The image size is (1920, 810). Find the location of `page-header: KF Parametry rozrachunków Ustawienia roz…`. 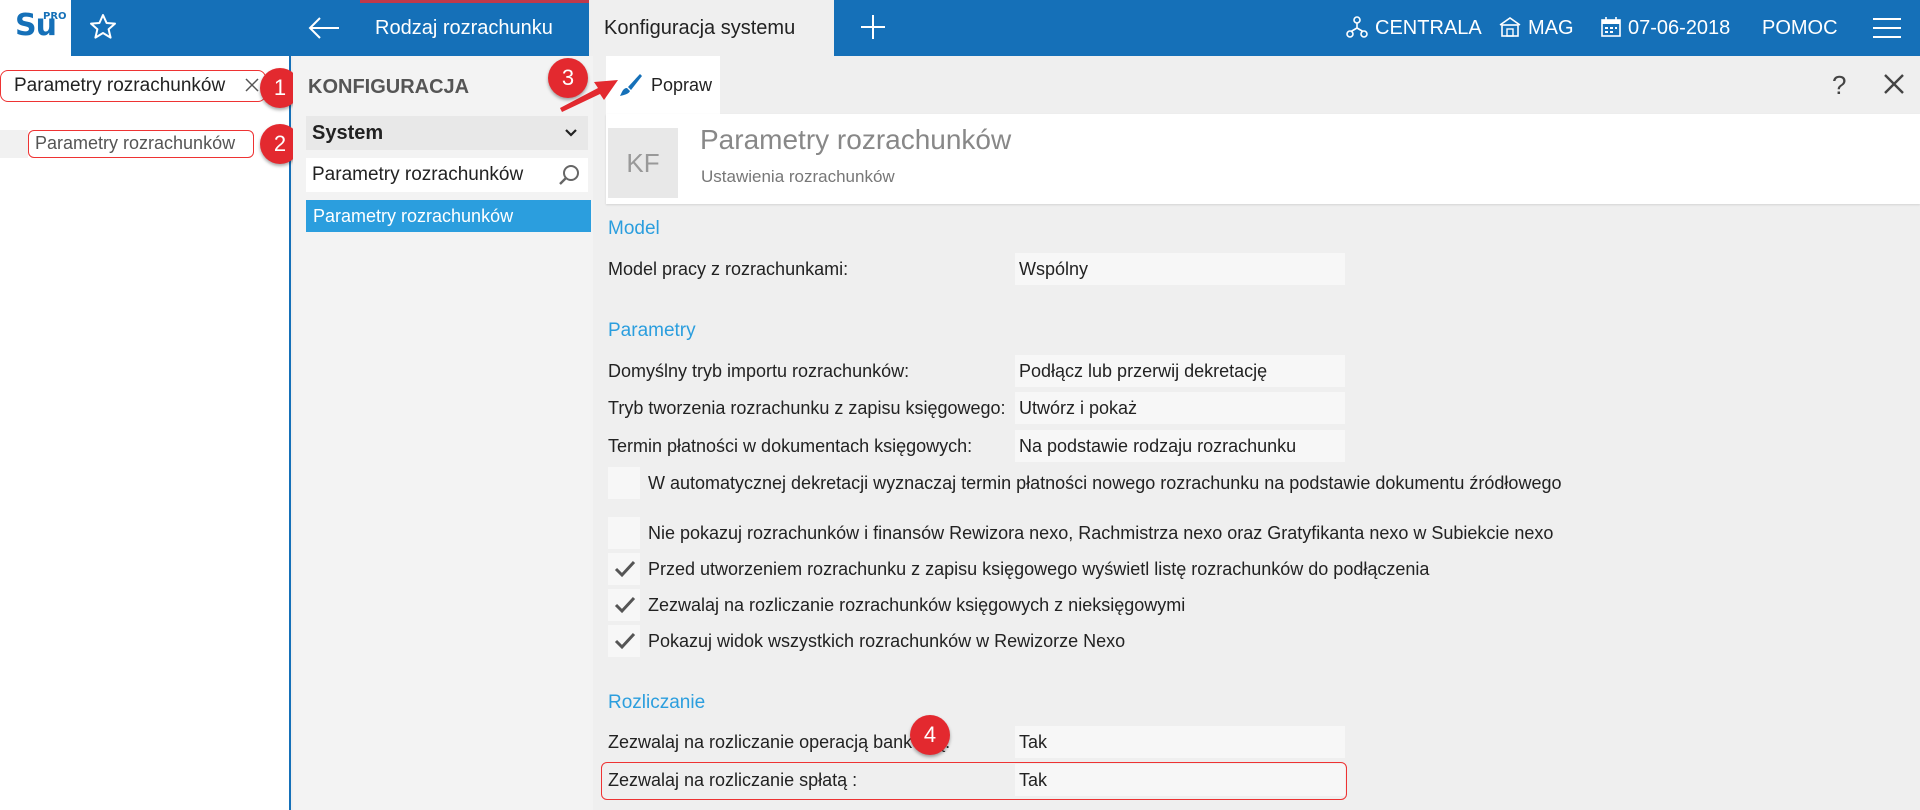

page-header: KF Parametry rozrachunków Ustawienia roz… is located at coordinates (1263, 159).